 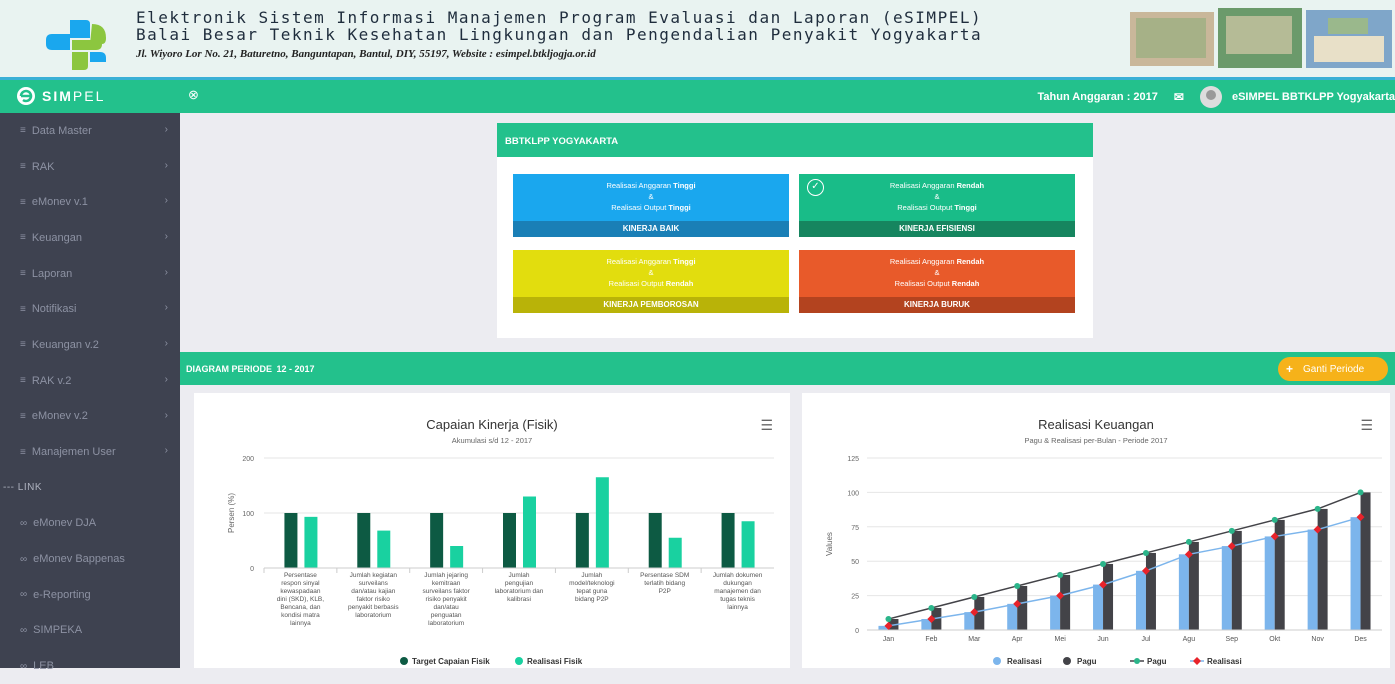 I want to click on x-tick-label-line: dini (SKD), KLB,, so click(x=301, y=599).